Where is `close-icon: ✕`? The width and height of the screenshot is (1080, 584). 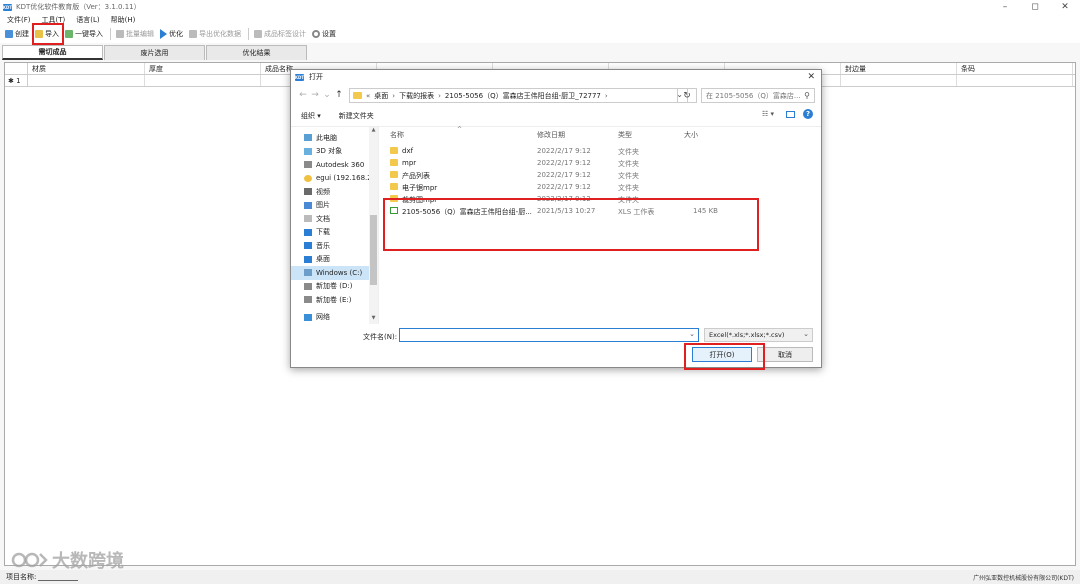
close-icon: ✕ is located at coordinates (1065, 7).